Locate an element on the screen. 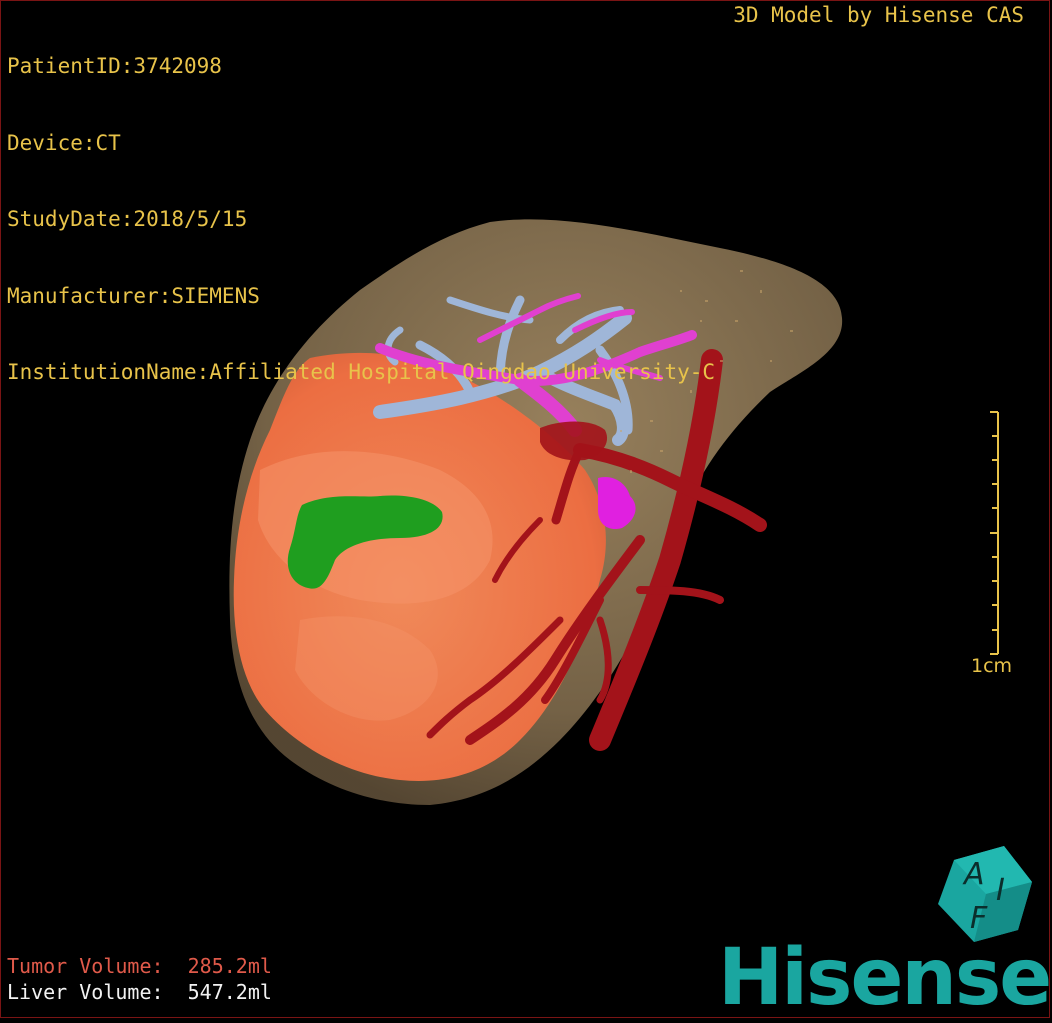 The height and width of the screenshot is (1023, 1052). cube-letter-a: A is located at coordinates (973, 874).